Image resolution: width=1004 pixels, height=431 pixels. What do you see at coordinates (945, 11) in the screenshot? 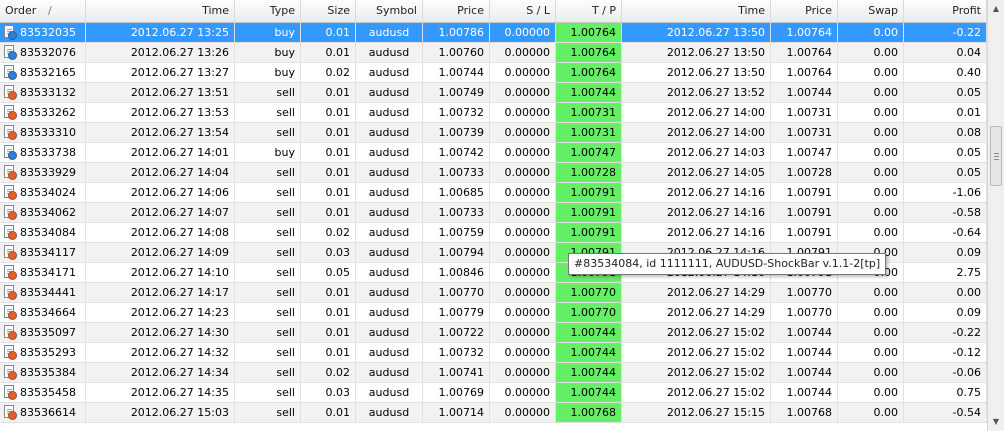
I see `column-header-profit: Profit` at bounding box center [945, 11].